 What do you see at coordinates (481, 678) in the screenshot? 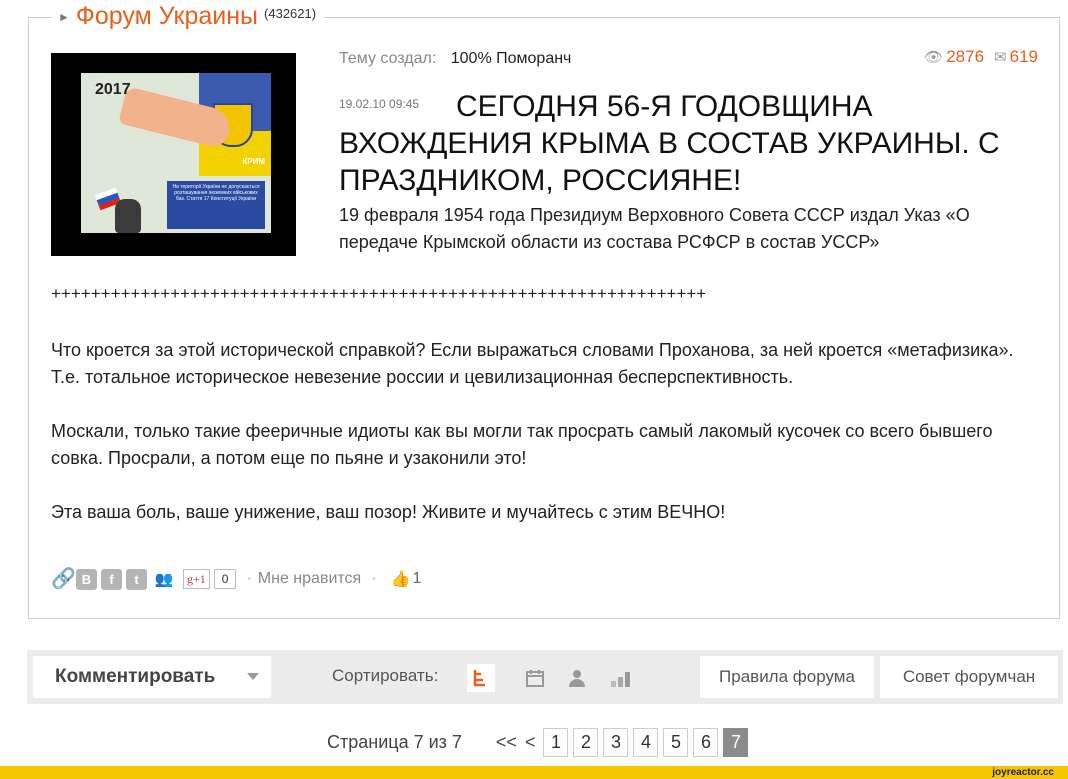
I see `tree-sort-icon` at bounding box center [481, 678].